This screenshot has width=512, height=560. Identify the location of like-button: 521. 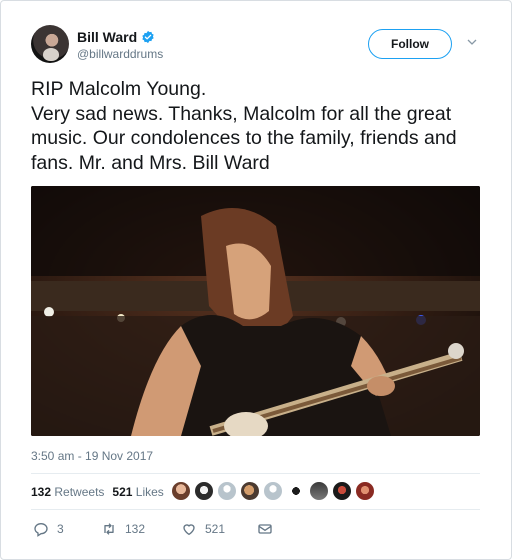
(219, 529).